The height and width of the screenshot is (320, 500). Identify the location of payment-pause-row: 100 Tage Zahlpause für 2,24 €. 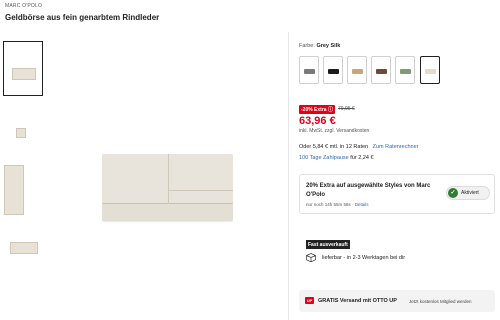
(336, 158).